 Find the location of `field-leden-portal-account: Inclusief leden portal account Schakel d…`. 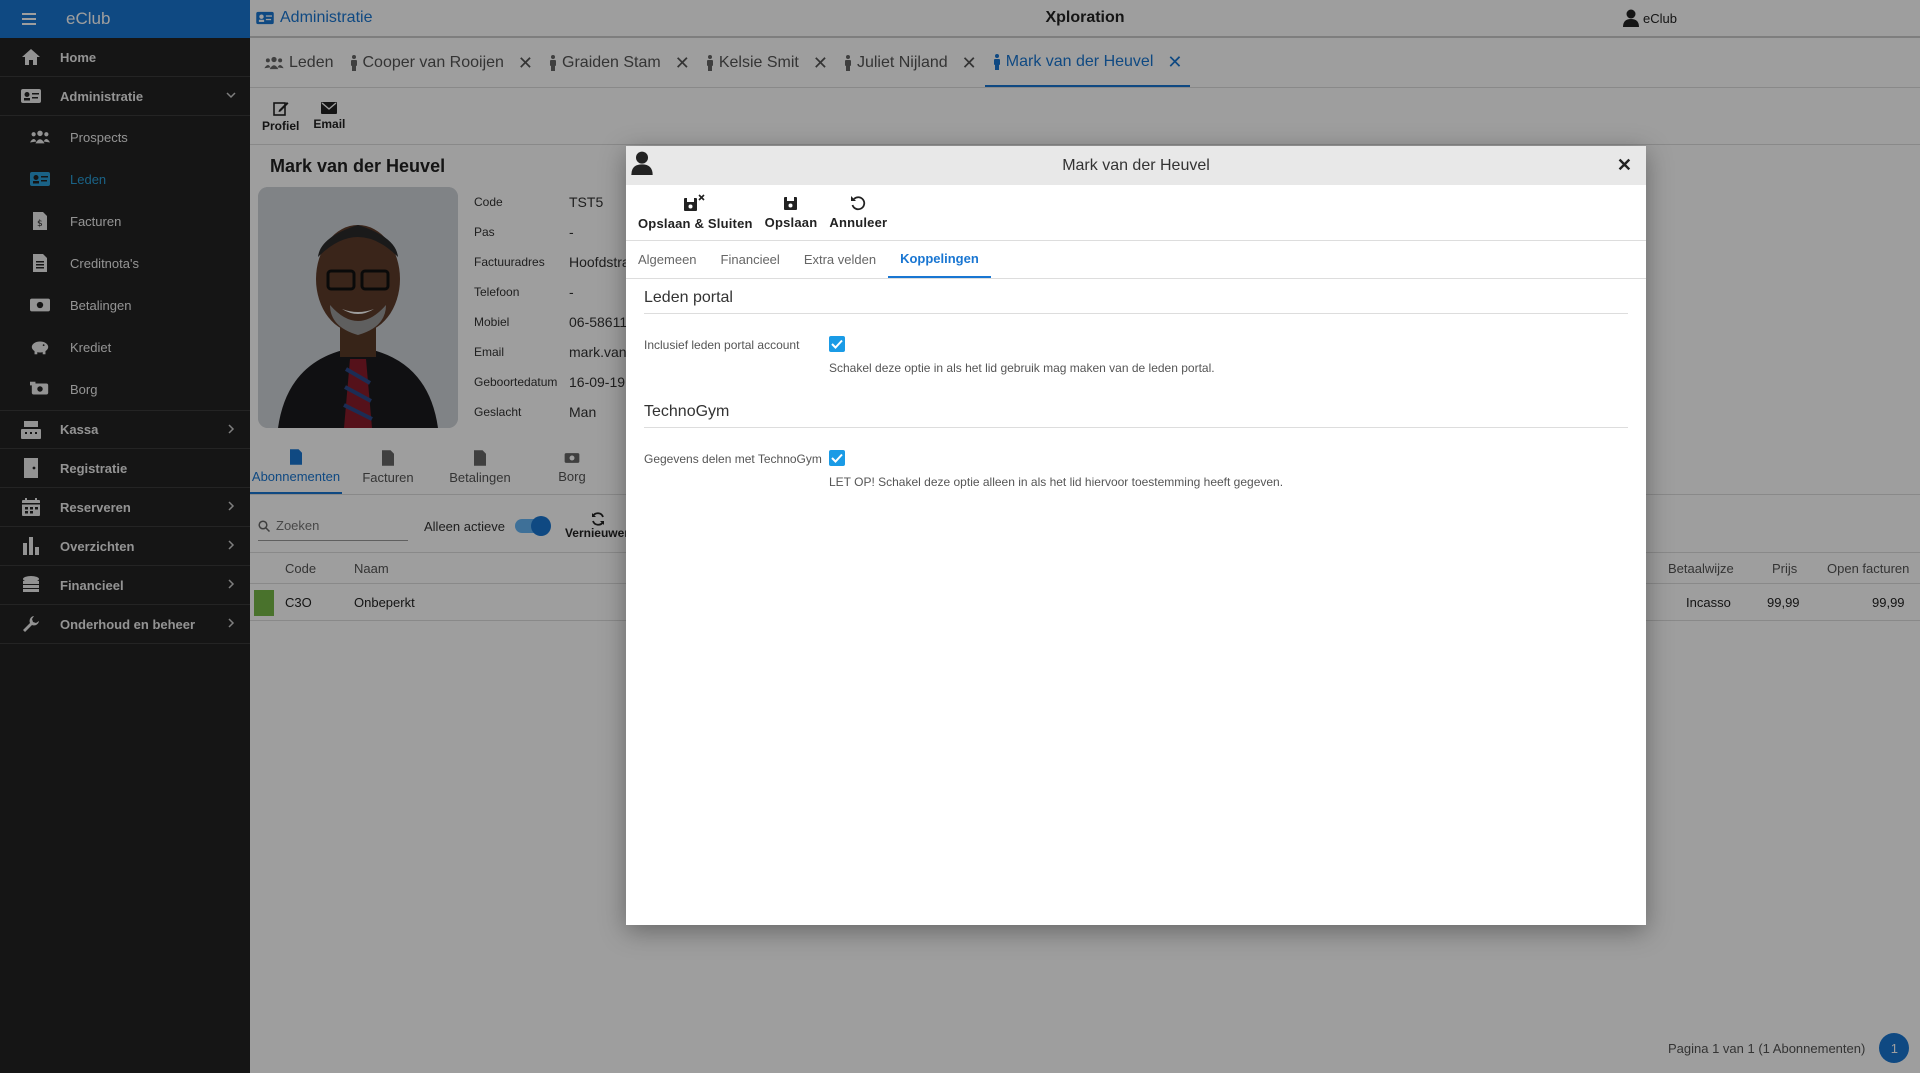

field-leden-portal-account: Inclusief leden portal account Schakel d… is located at coordinates (1136, 355).